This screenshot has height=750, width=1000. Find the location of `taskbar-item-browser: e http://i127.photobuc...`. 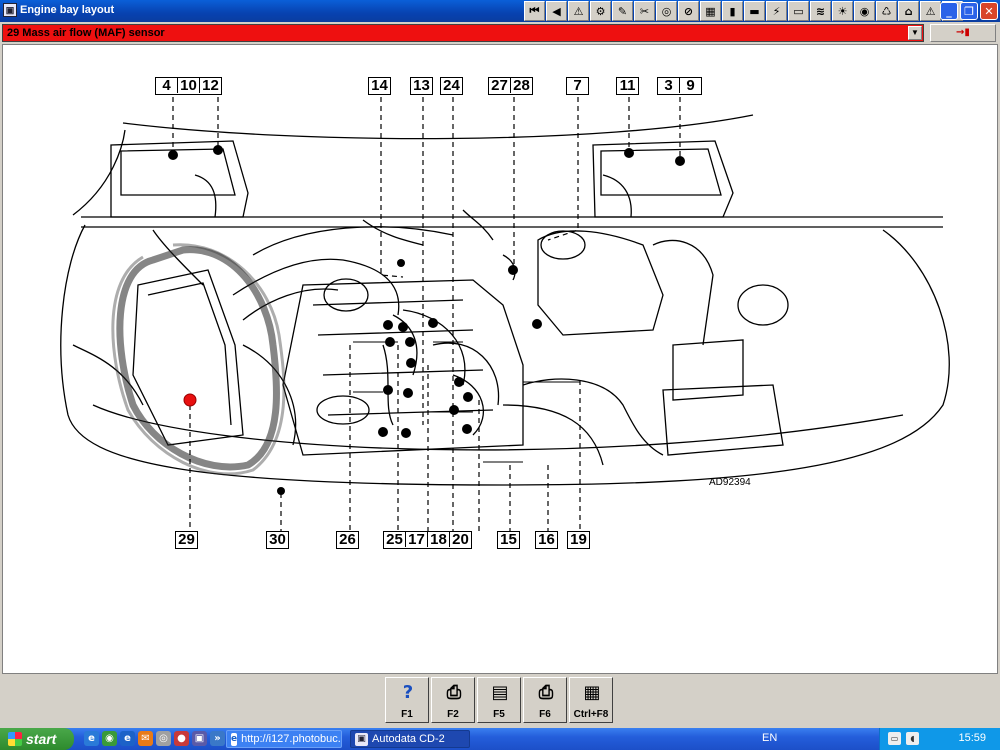

taskbar-item-browser: e http://i127.photobuc... is located at coordinates (284, 739).